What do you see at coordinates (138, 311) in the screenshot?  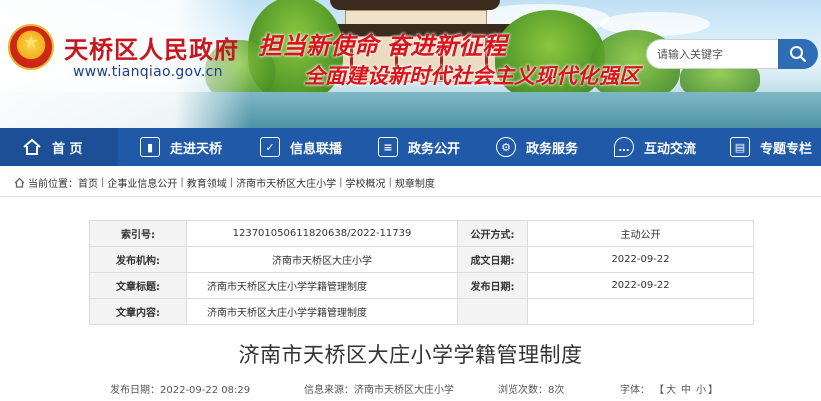 I see `article-content-label: 文章内容:` at bounding box center [138, 311].